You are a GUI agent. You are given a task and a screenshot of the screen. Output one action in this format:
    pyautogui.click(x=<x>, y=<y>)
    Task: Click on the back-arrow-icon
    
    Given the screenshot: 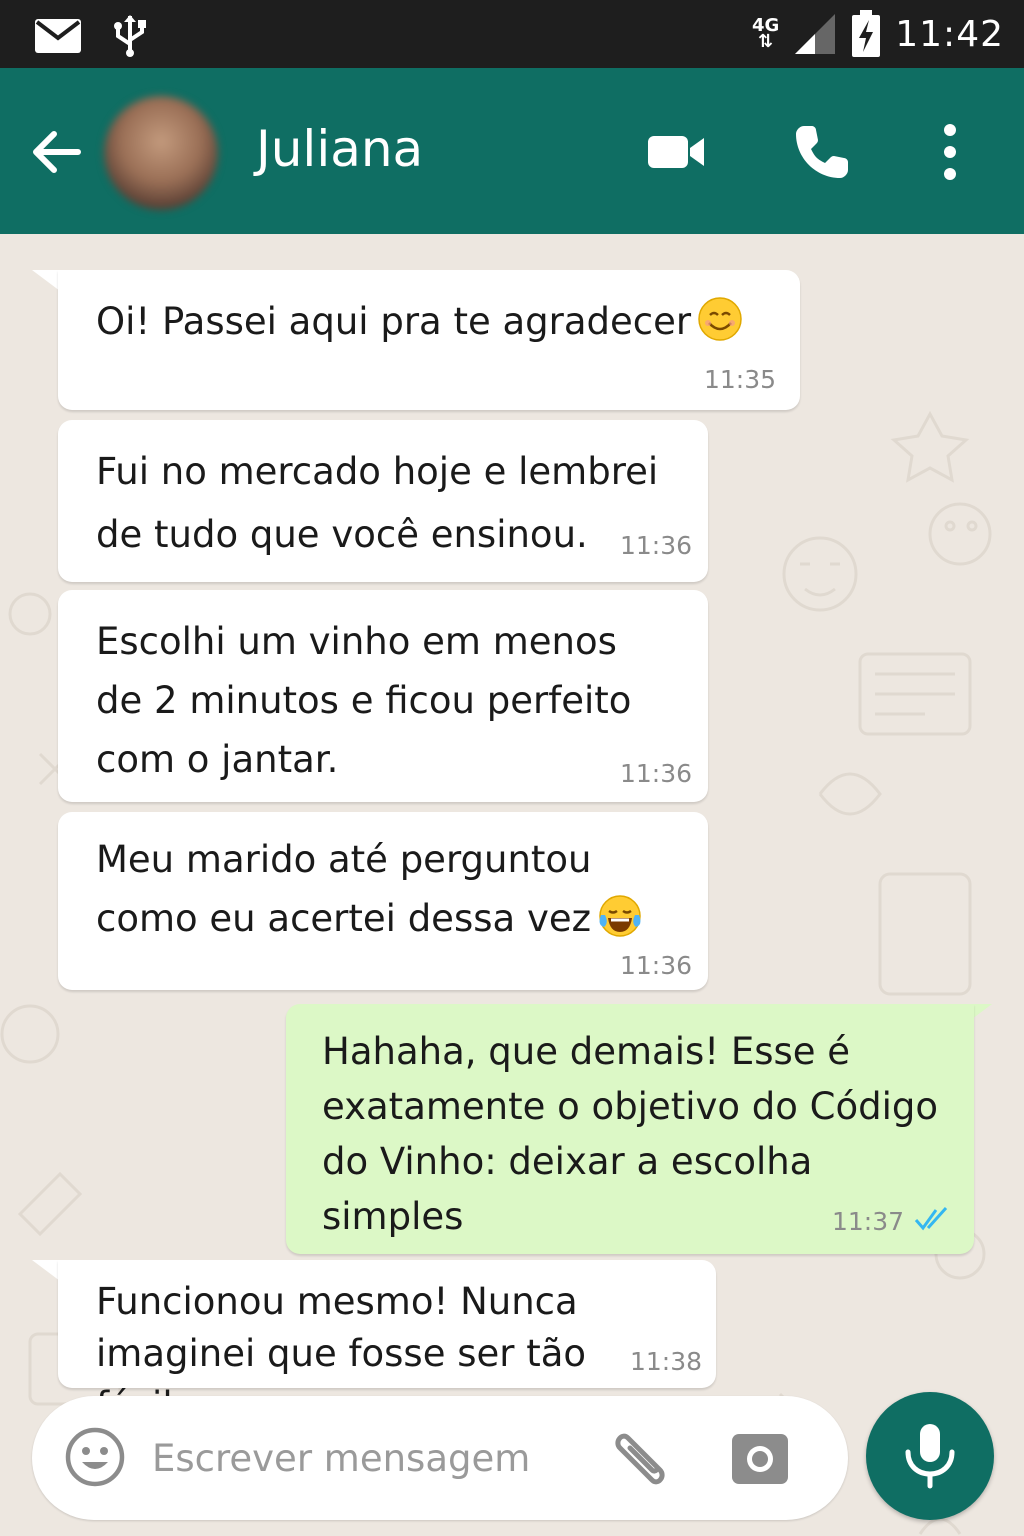 What is the action you would take?
    pyautogui.click(x=56, y=152)
    